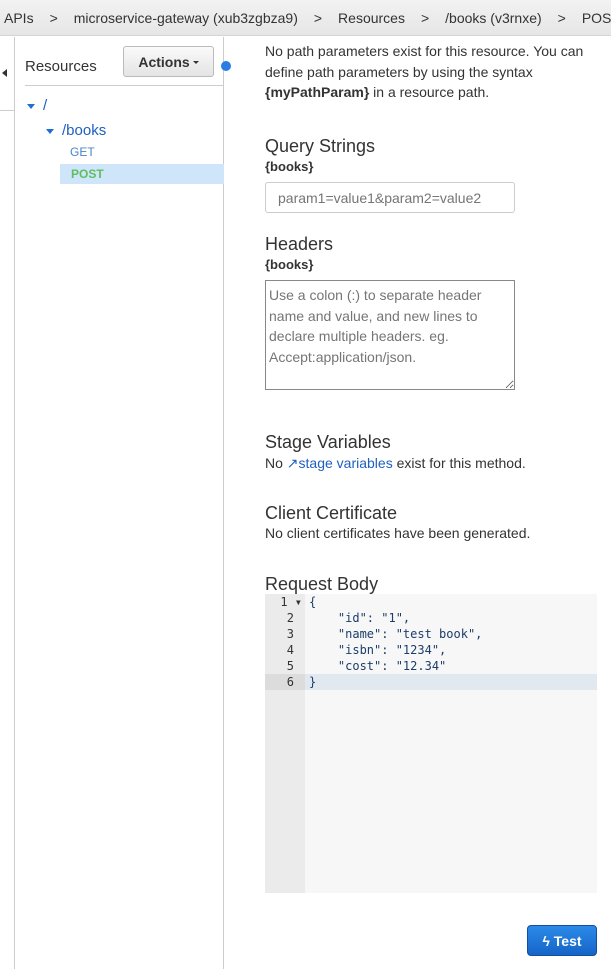 The width and height of the screenshot is (611, 969). I want to click on test-button: ϟ Test, so click(562, 940).